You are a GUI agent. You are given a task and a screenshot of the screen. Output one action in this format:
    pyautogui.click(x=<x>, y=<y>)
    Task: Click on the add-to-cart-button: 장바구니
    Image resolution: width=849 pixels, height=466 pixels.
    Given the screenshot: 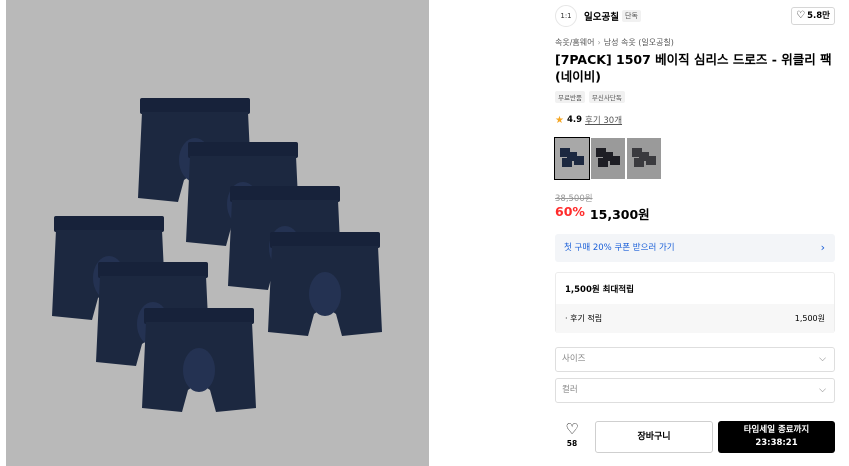 What is the action you would take?
    pyautogui.click(x=654, y=437)
    